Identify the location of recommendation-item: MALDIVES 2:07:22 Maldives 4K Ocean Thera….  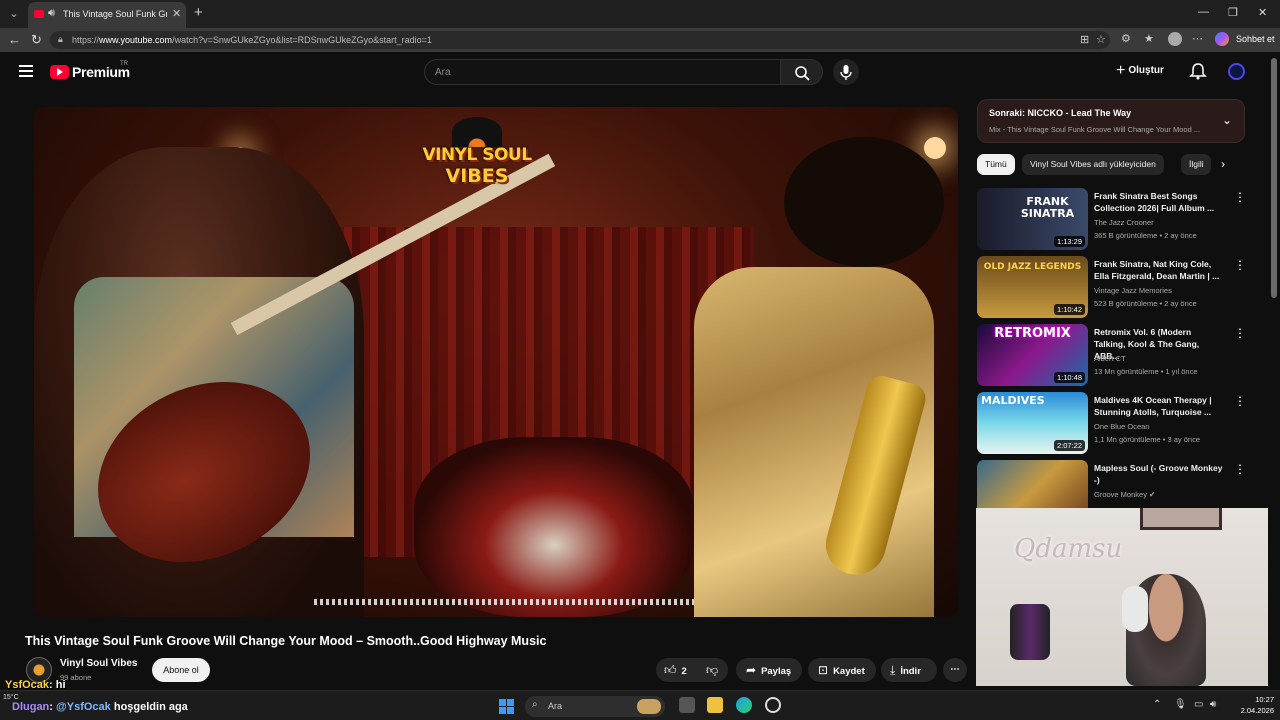
(1122, 424).